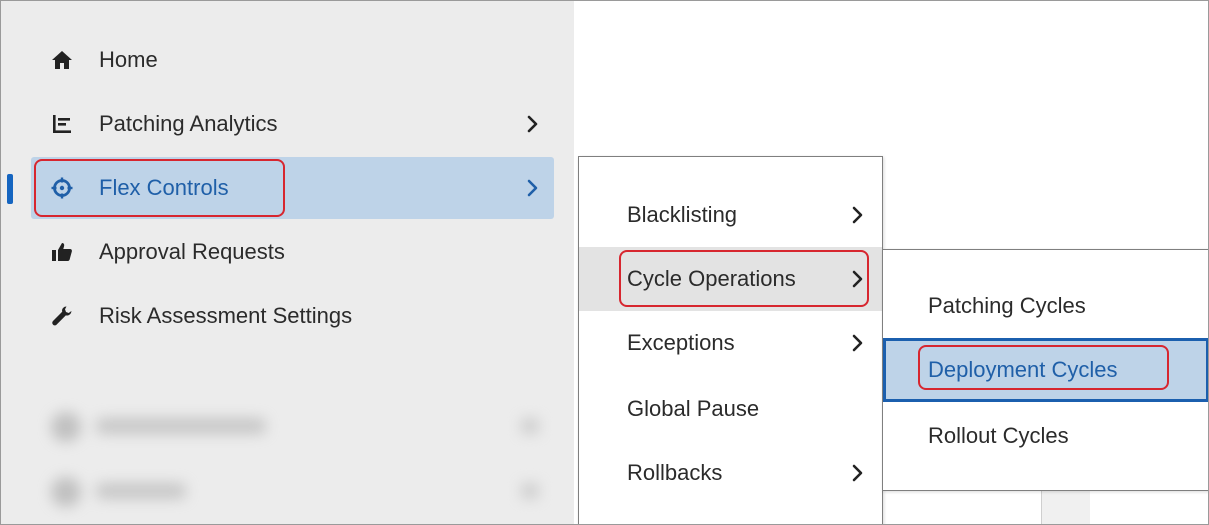 The height and width of the screenshot is (525, 1209). What do you see at coordinates (292, 124) in the screenshot?
I see `sidebar-item-patching-analytics: Patching Analytics` at bounding box center [292, 124].